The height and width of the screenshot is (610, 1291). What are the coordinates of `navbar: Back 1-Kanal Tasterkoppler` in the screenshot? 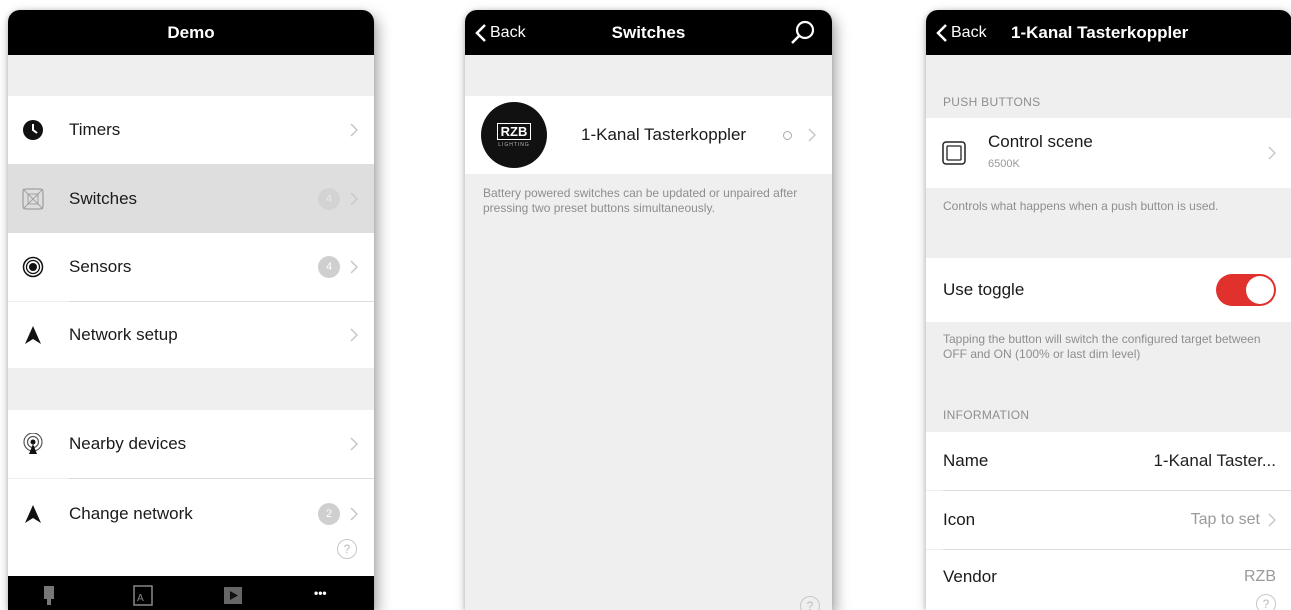 It's located at (1108, 32).